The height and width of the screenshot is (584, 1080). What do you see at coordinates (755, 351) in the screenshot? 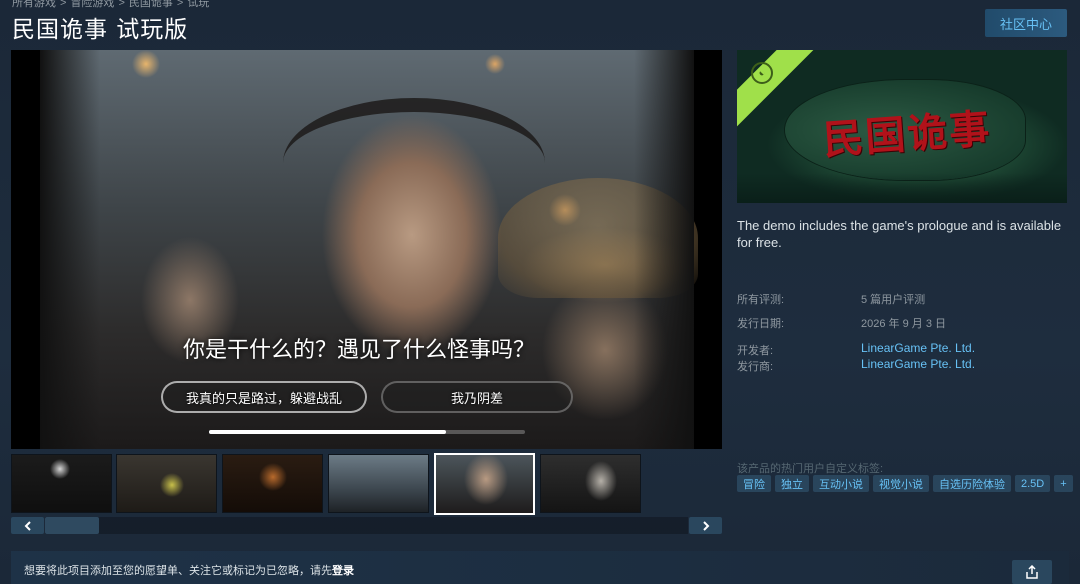
I see `developer-label: 开发者:` at bounding box center [755, 351].